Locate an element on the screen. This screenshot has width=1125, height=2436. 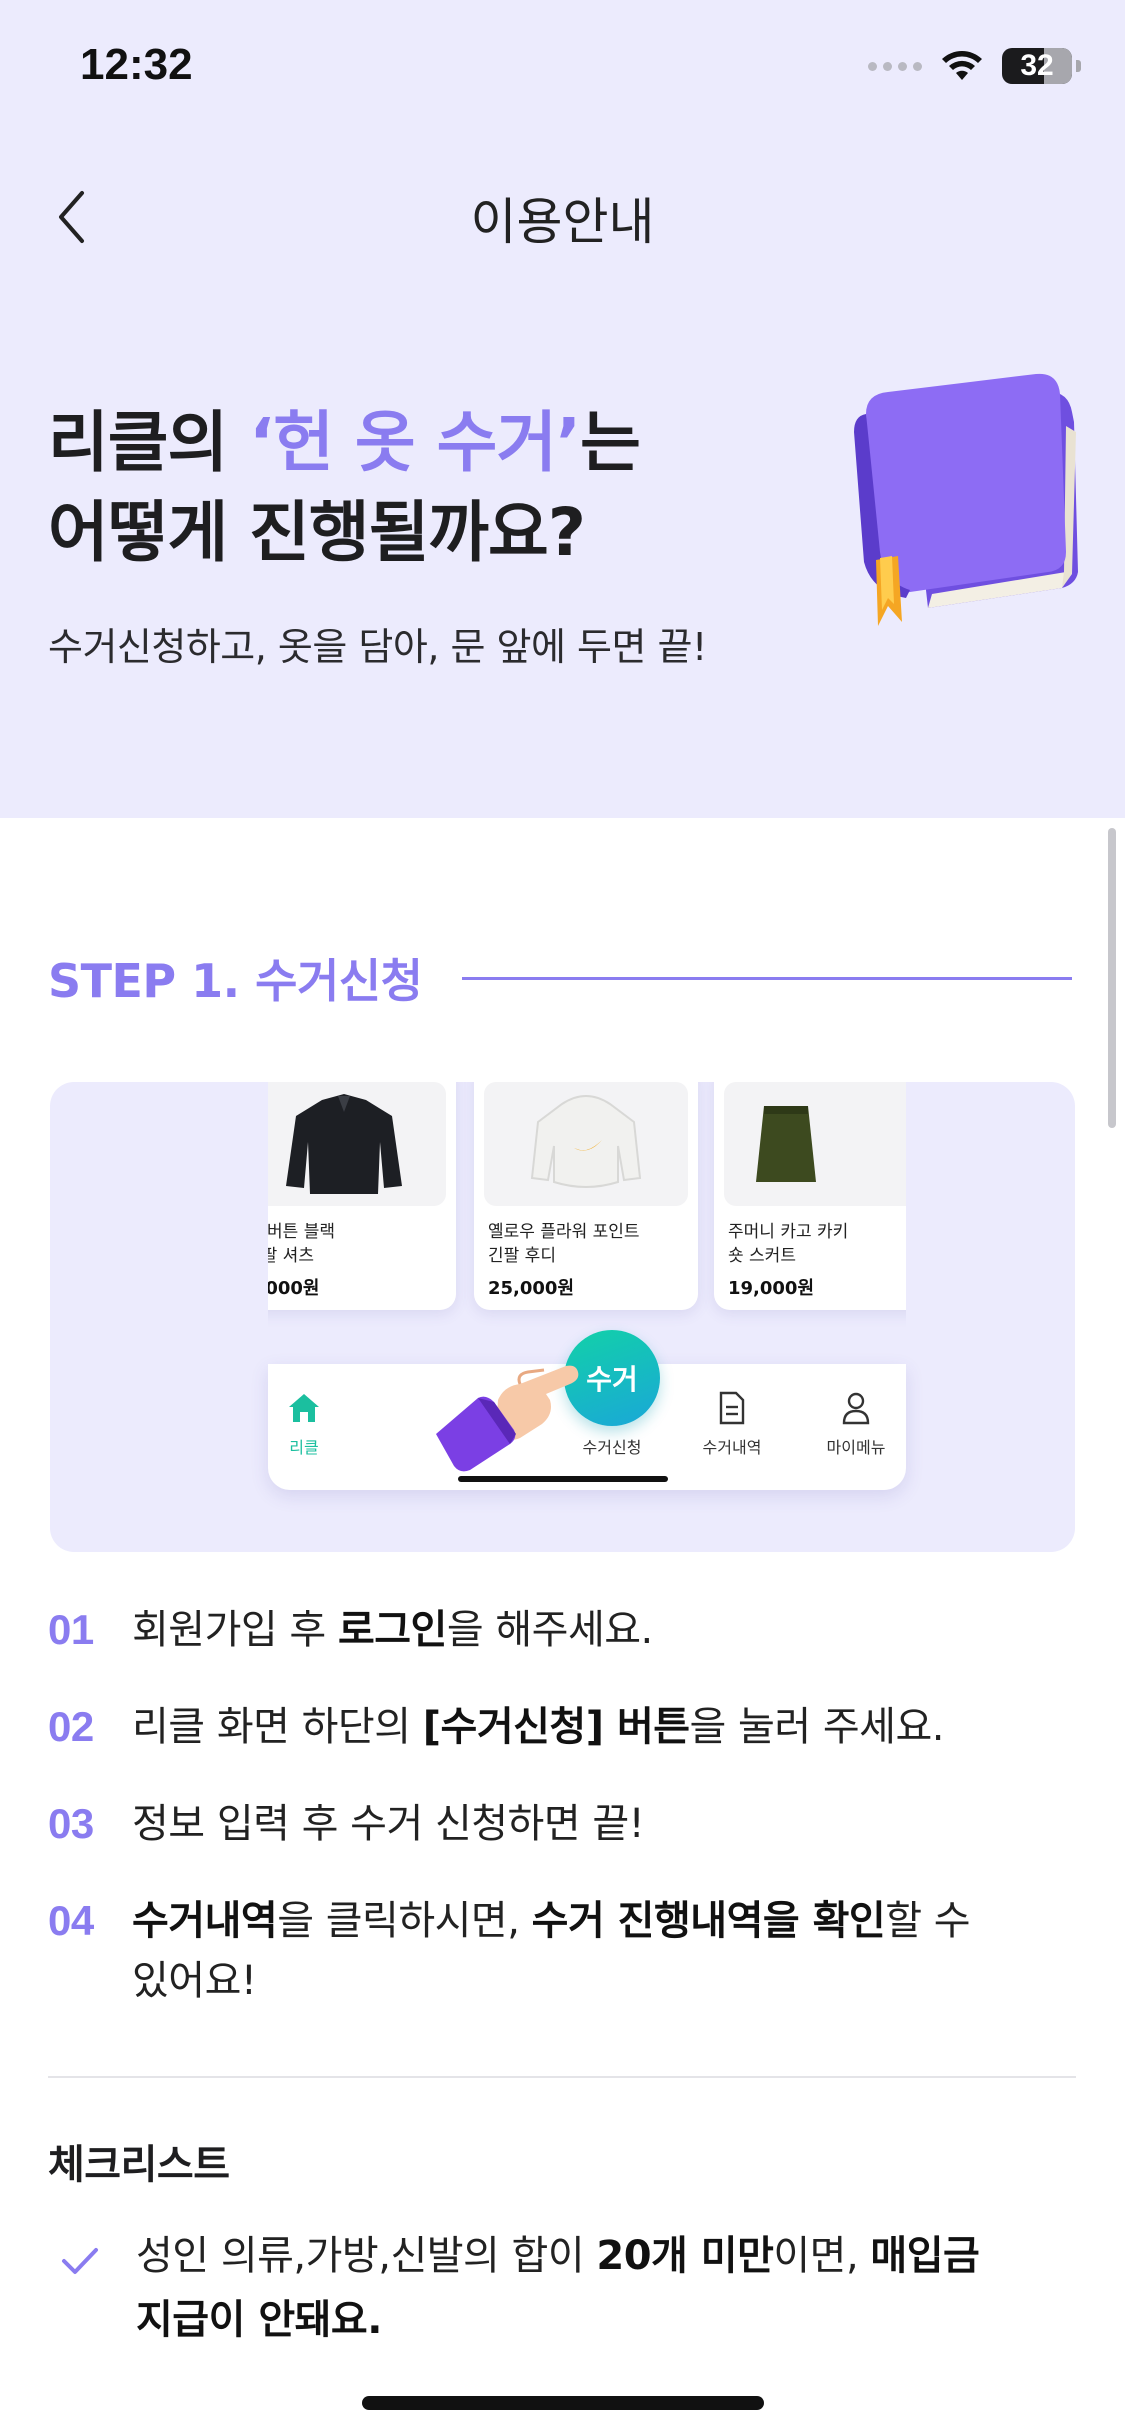
status-icons: 32 is located at coordinates (974, 66).